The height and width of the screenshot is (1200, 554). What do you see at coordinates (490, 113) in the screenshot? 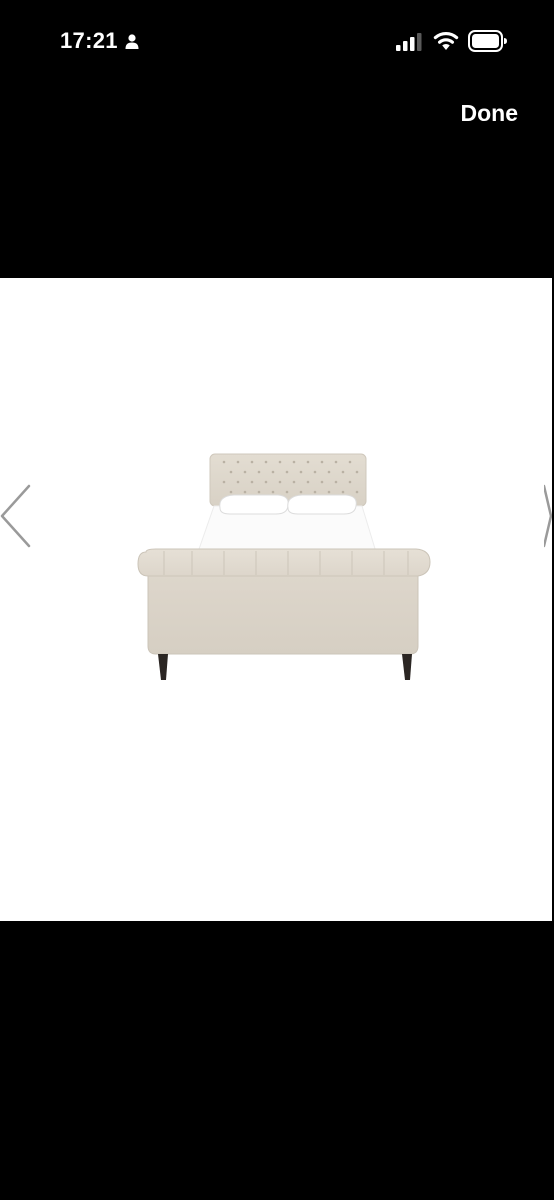
I see `done-button: Done` at bounding box center [490, 113].